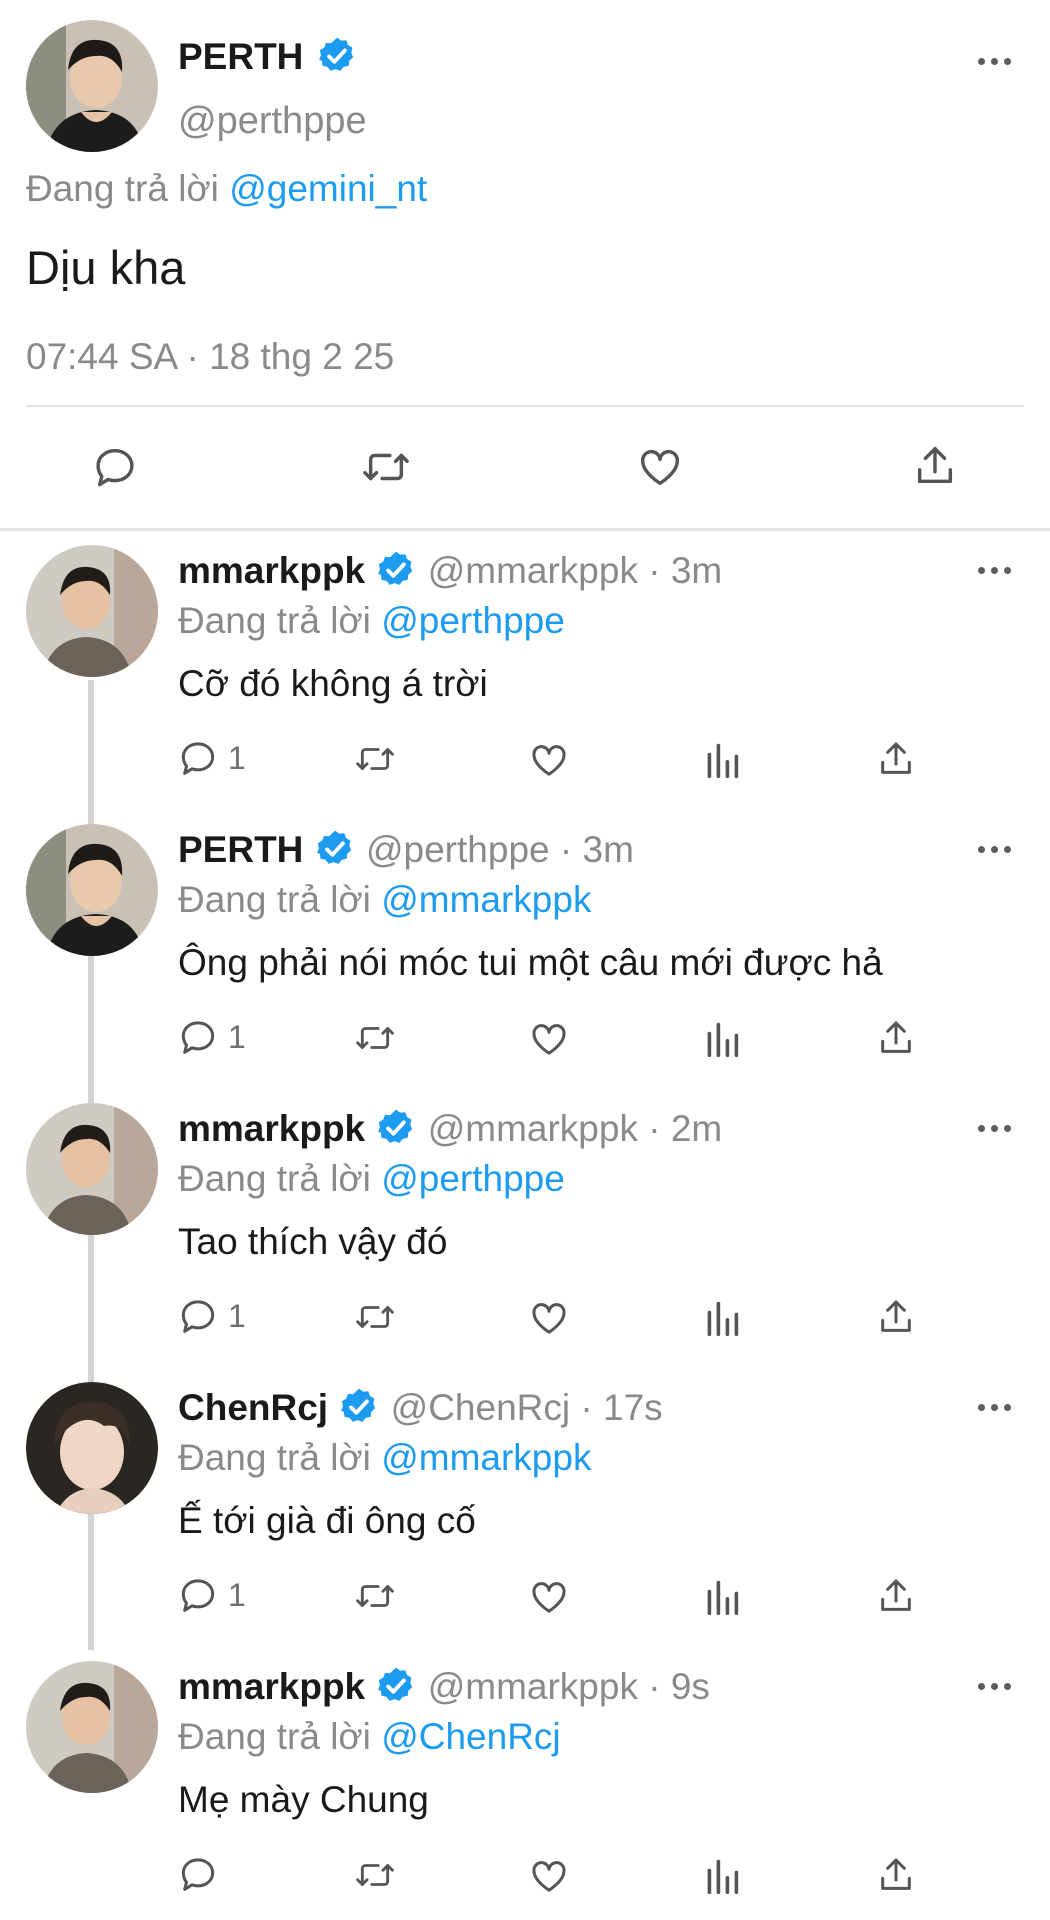 The width and height of the screenshot is (1050, 1920). What do you see at coordinates (327, 1520) in the screenshot?
I see `reply-text: Ế tới già đi ông cố` at bounding box center [327, 1520].